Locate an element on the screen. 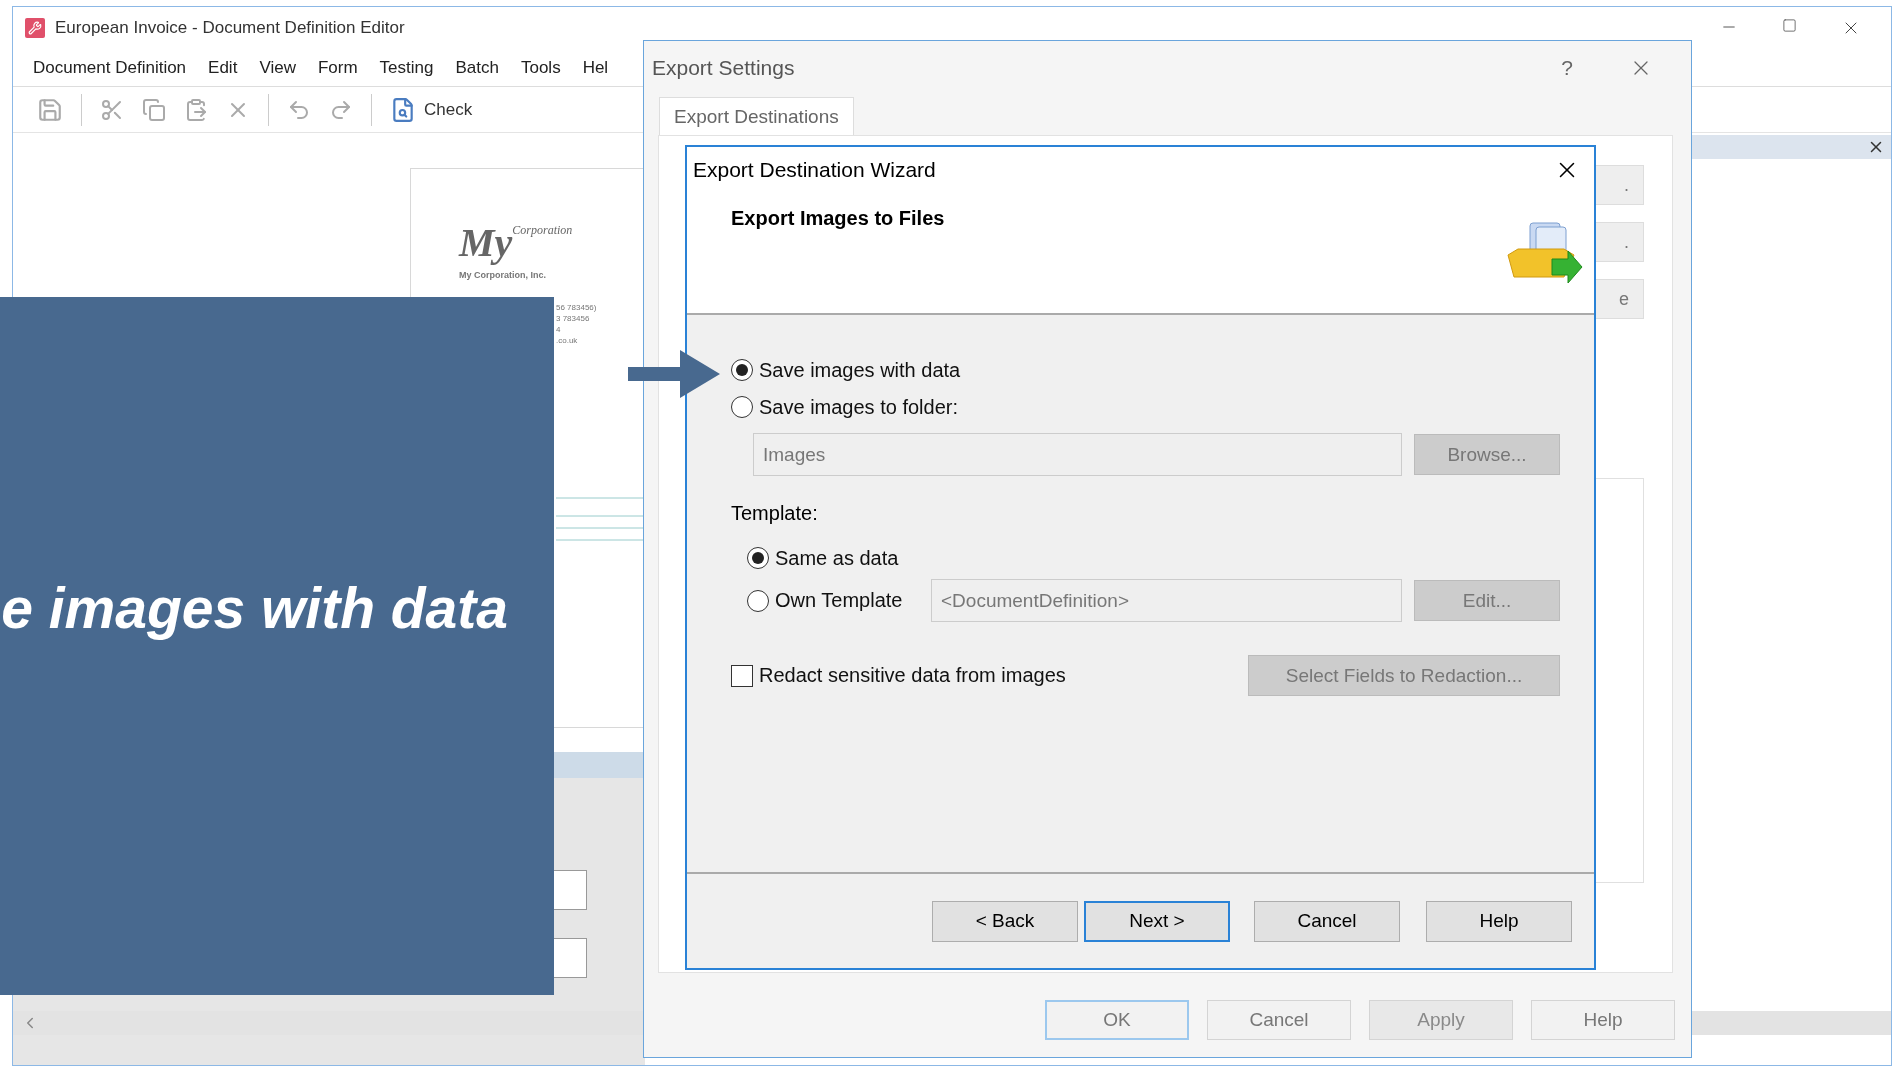 The image size is (1901, 1066). option-label: Own Template is located at coordinates (839, 600).